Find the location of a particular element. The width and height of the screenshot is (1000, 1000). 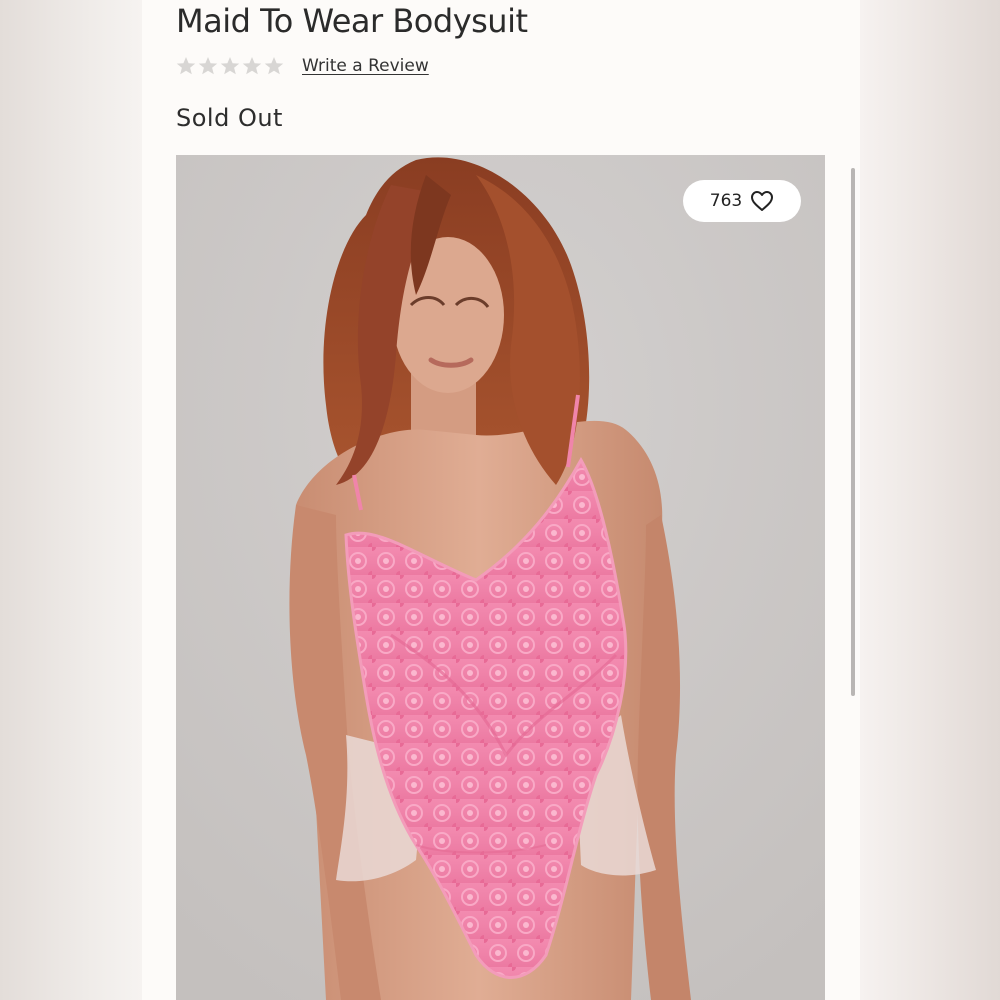

rating-row: Write a Review is located at coordinates (302, 66).